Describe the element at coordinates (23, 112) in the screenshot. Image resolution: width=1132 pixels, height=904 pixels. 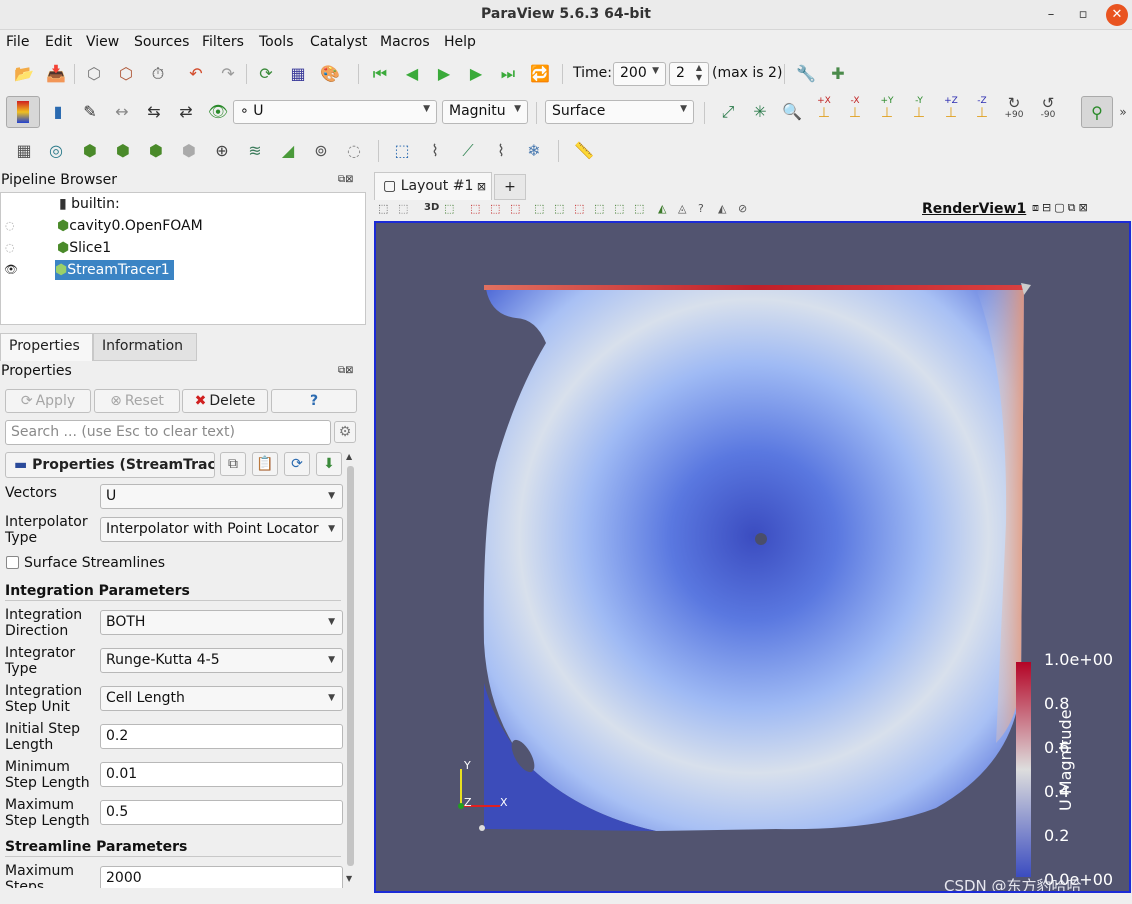
I see `toggle-color-legend-button` at that location.